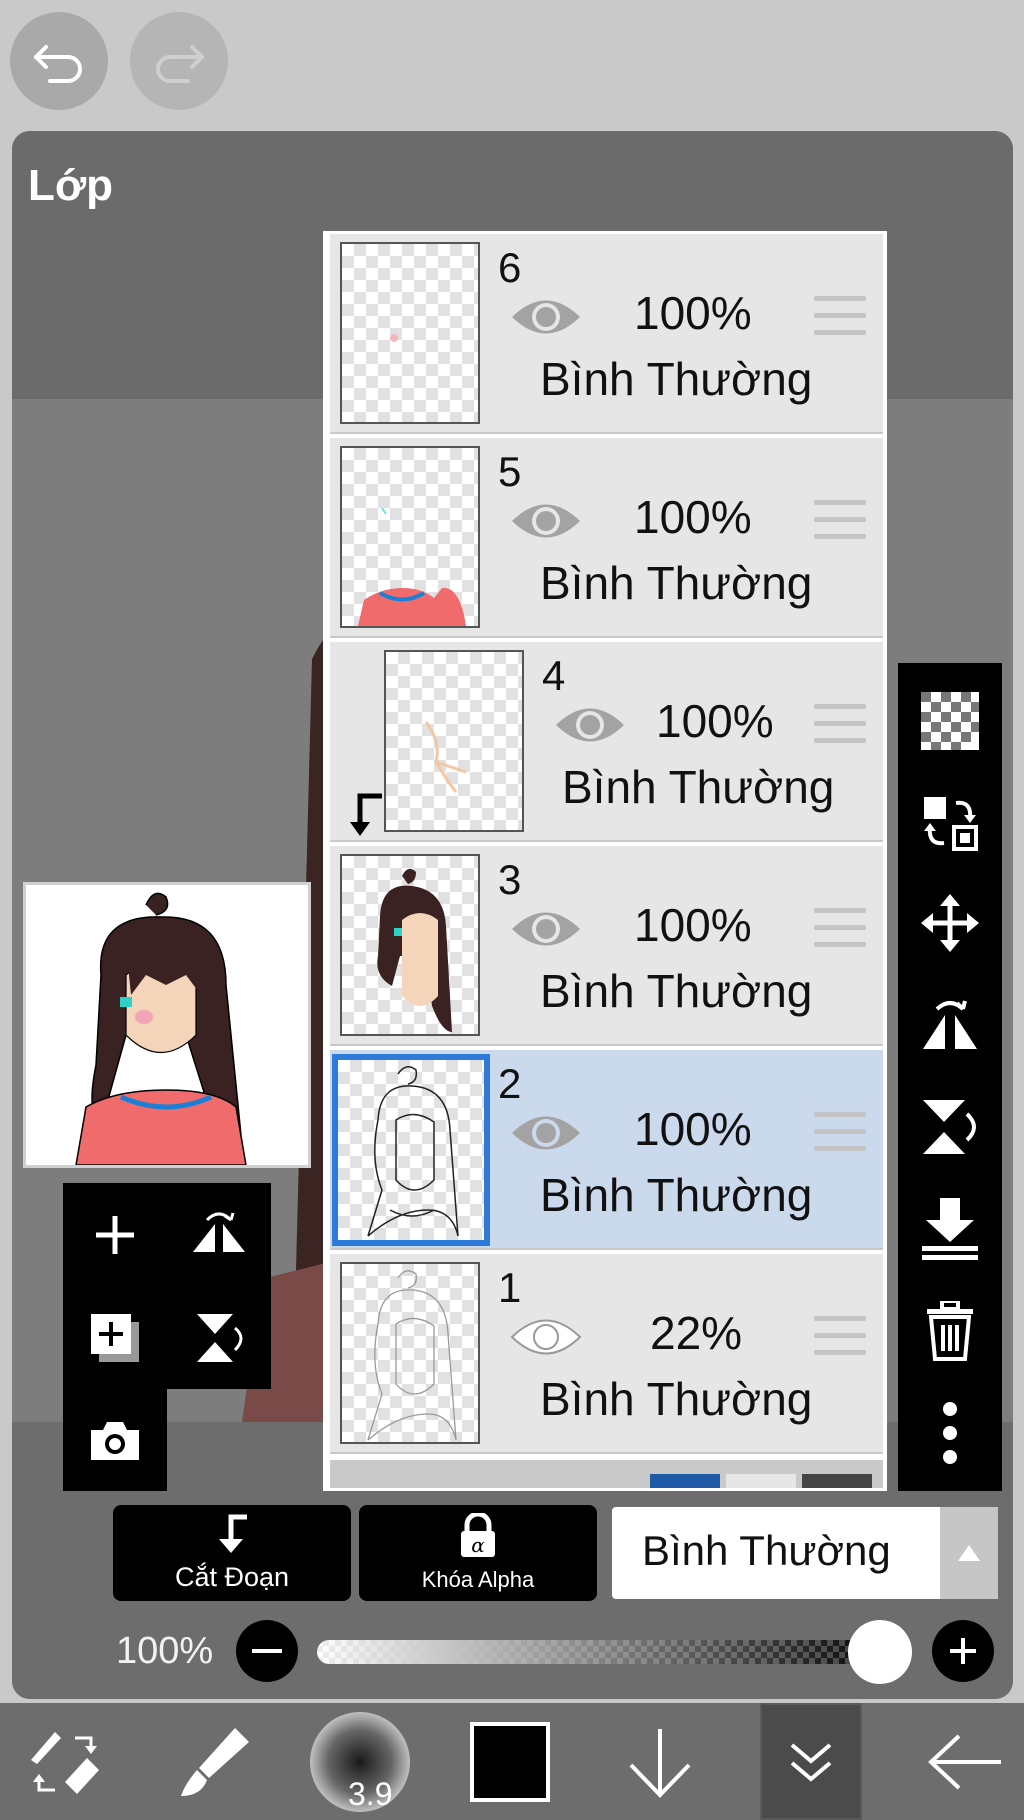 The image size is (1024, 1820). I want to click on transparent-fill-button, so click(950, 721).